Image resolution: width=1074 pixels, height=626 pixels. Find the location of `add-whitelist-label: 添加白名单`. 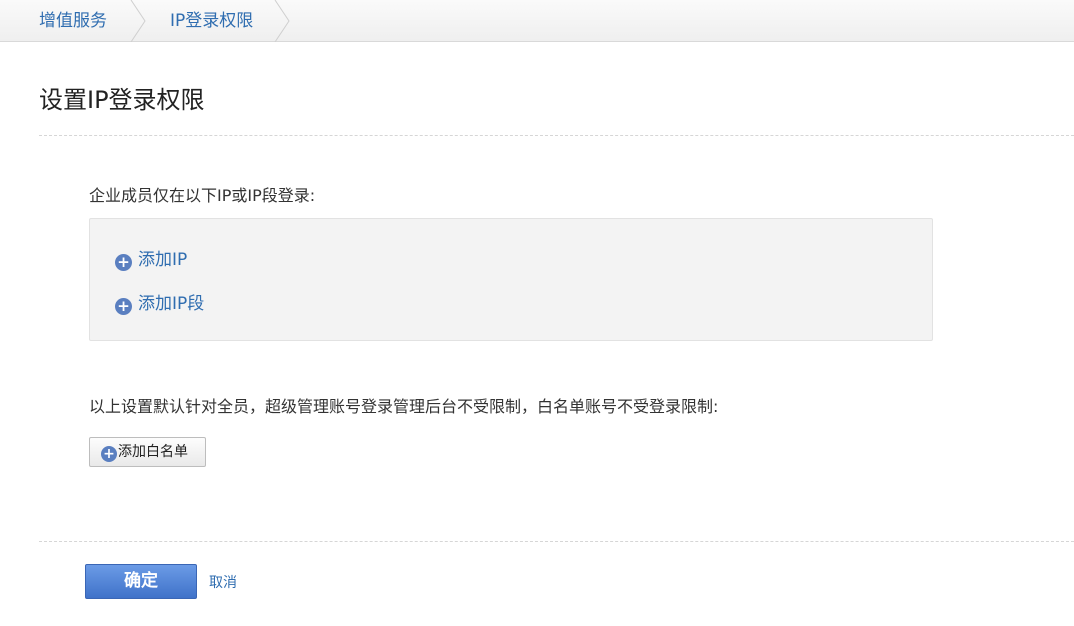

add-whitelist-label: 添加白名单 is located at coordinates (153, 452).